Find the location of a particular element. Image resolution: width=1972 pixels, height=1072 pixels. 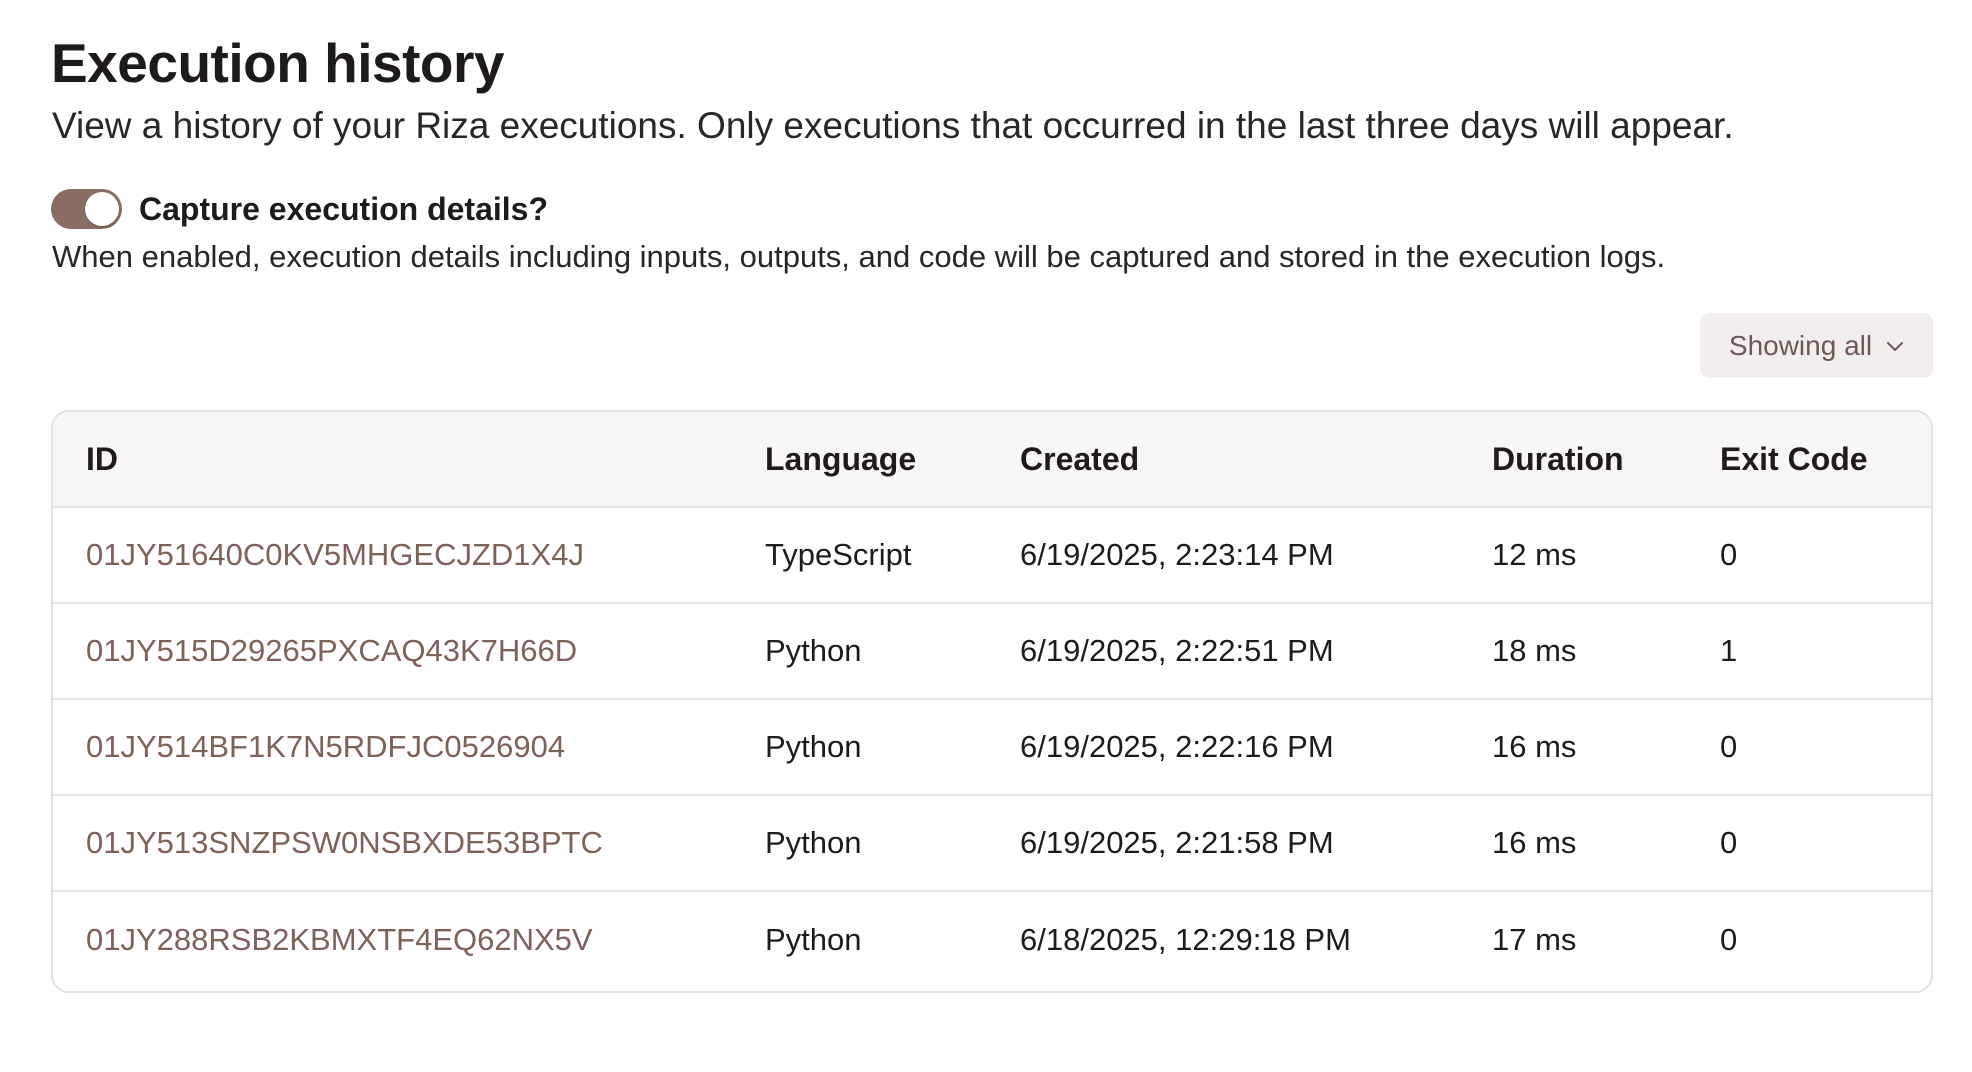

table-header-row: ID Language Created Duration Exit Code is located at coordinates (992, 460).